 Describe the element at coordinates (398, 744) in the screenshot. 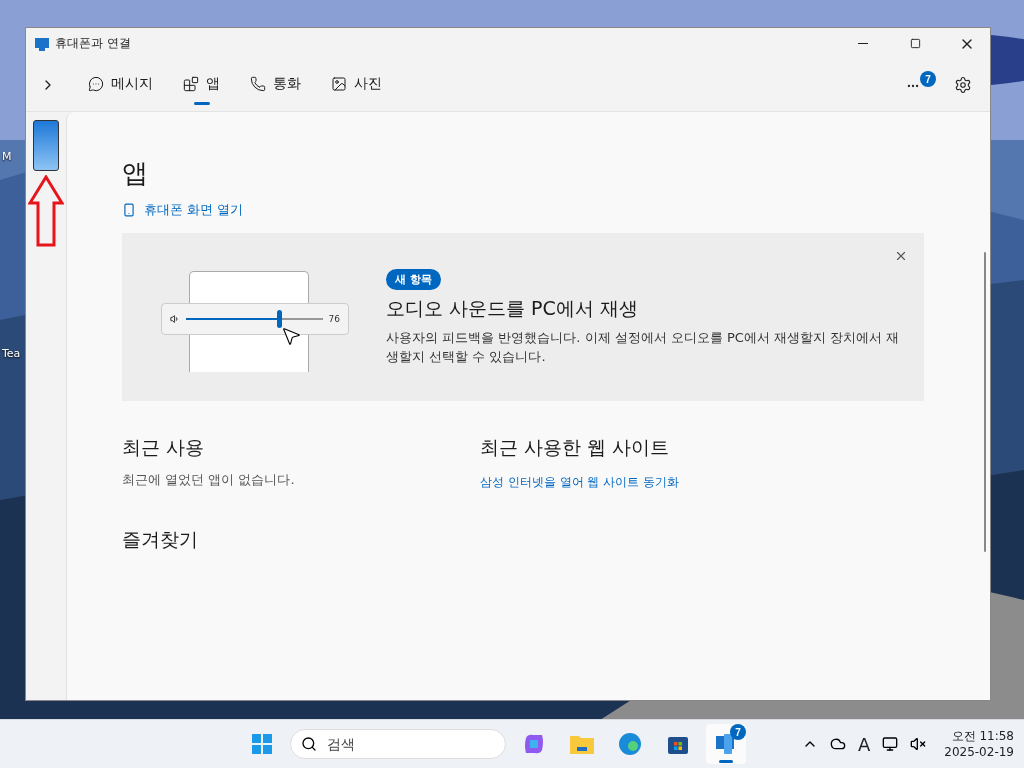

I see `search-field: 검색` at that location.